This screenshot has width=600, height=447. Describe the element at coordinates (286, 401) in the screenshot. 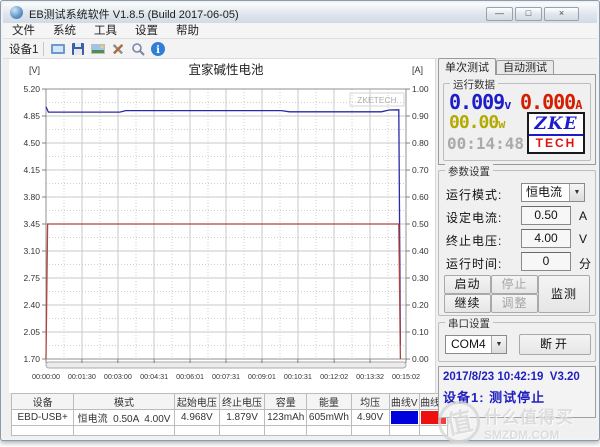

I see `col-capacity: 容量` at that location.